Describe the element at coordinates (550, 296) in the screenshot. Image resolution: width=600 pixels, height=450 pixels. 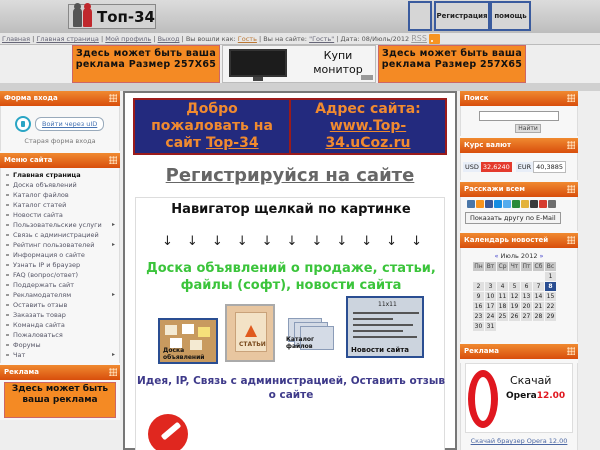
I see `calendar-day: 15` at that location.